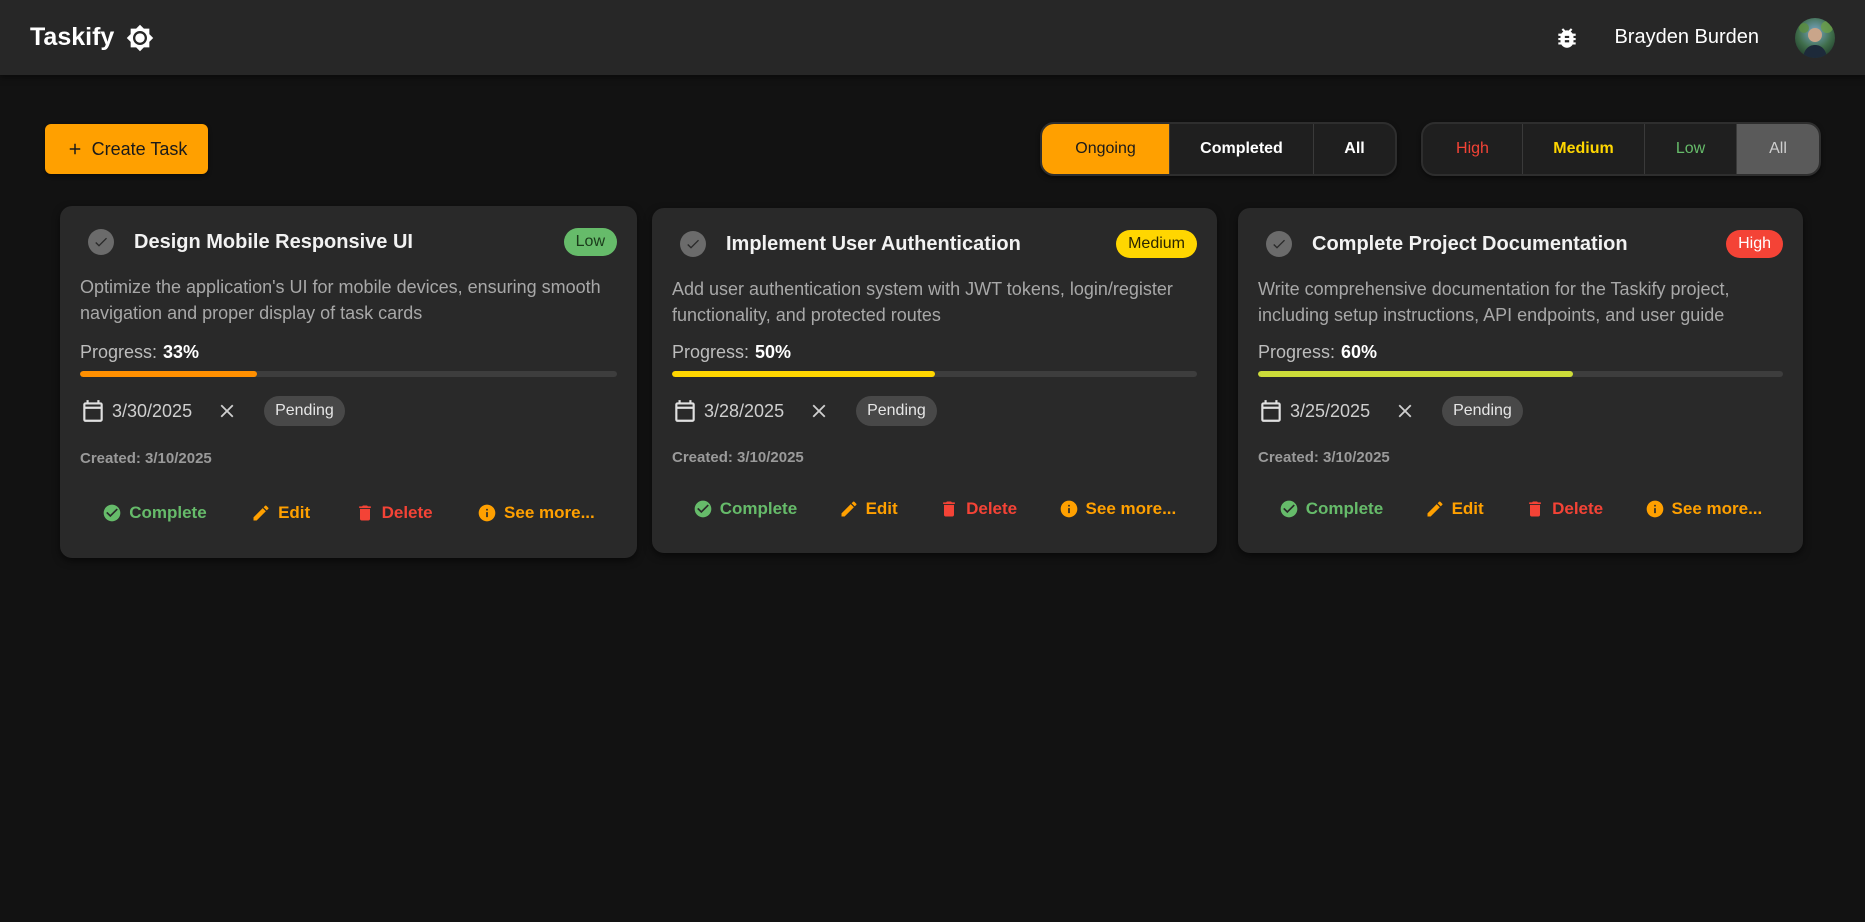 The height and width of the screenshot is (922, 1865). I want to click on header-right: Brayden Burden, so click(1694, 37).